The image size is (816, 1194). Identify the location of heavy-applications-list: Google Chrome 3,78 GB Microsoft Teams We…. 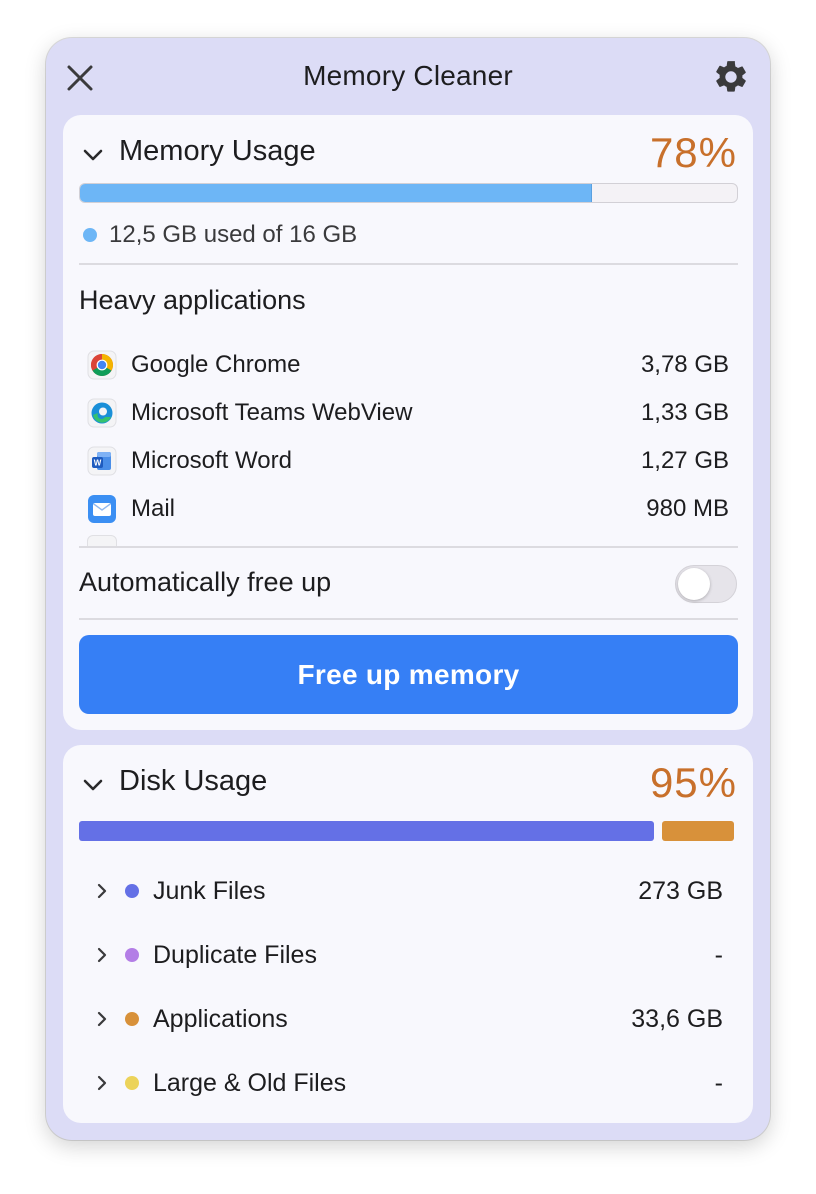
(408, 444).